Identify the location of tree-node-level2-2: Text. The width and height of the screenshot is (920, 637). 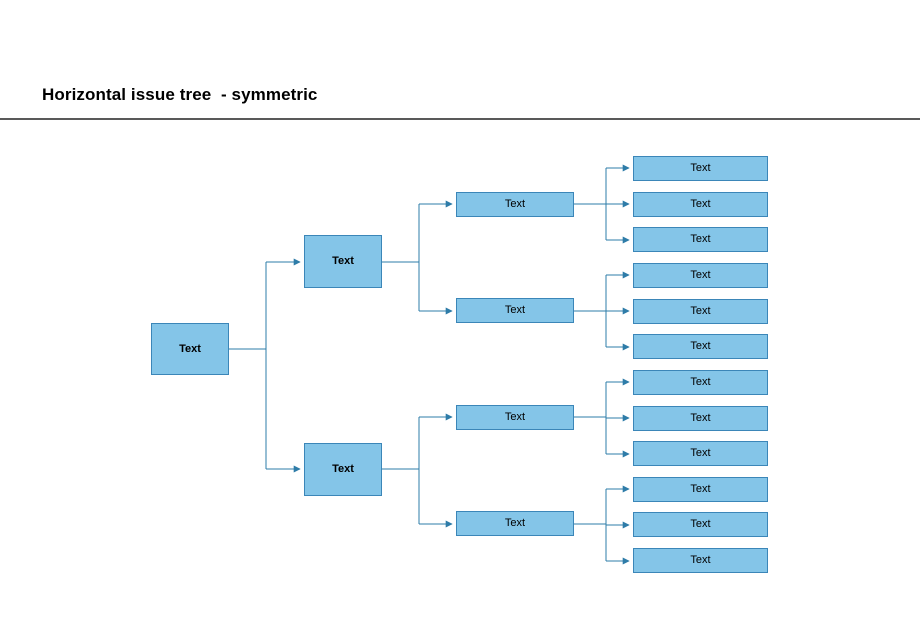
(343, 469).